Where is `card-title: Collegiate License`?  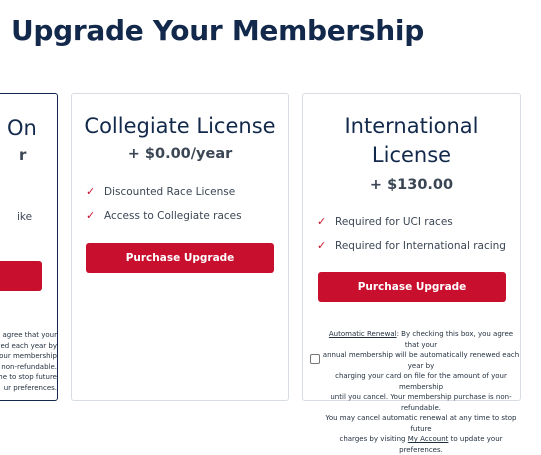
card-title: Collegiate License is located at coordinates (180, 126).